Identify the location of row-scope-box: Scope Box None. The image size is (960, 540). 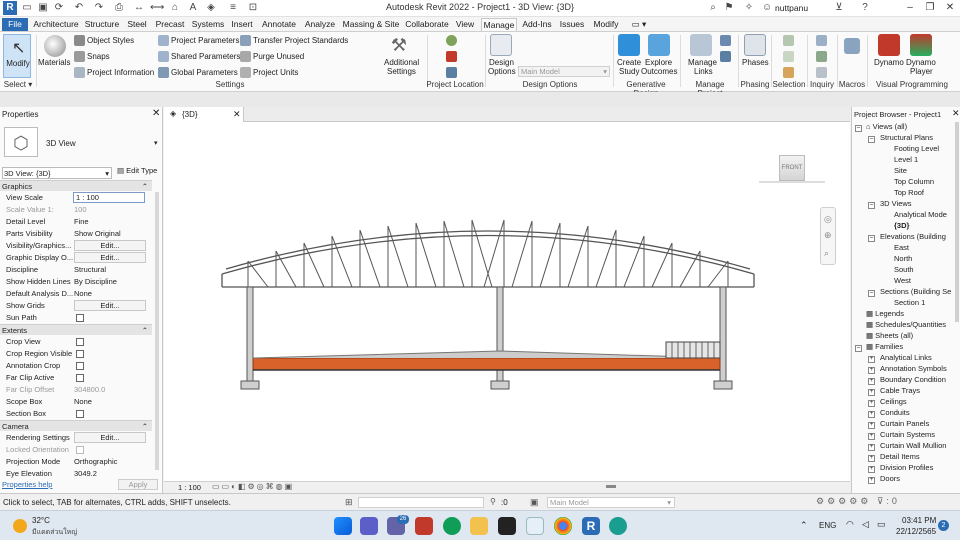
(73, 402).